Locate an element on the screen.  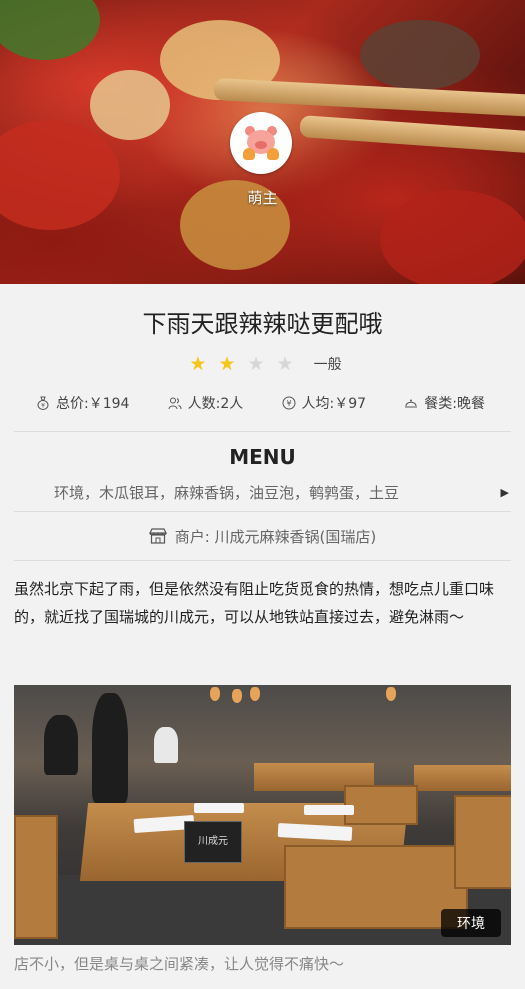
menu-heading: MENU is located at coordinates (262, 457).